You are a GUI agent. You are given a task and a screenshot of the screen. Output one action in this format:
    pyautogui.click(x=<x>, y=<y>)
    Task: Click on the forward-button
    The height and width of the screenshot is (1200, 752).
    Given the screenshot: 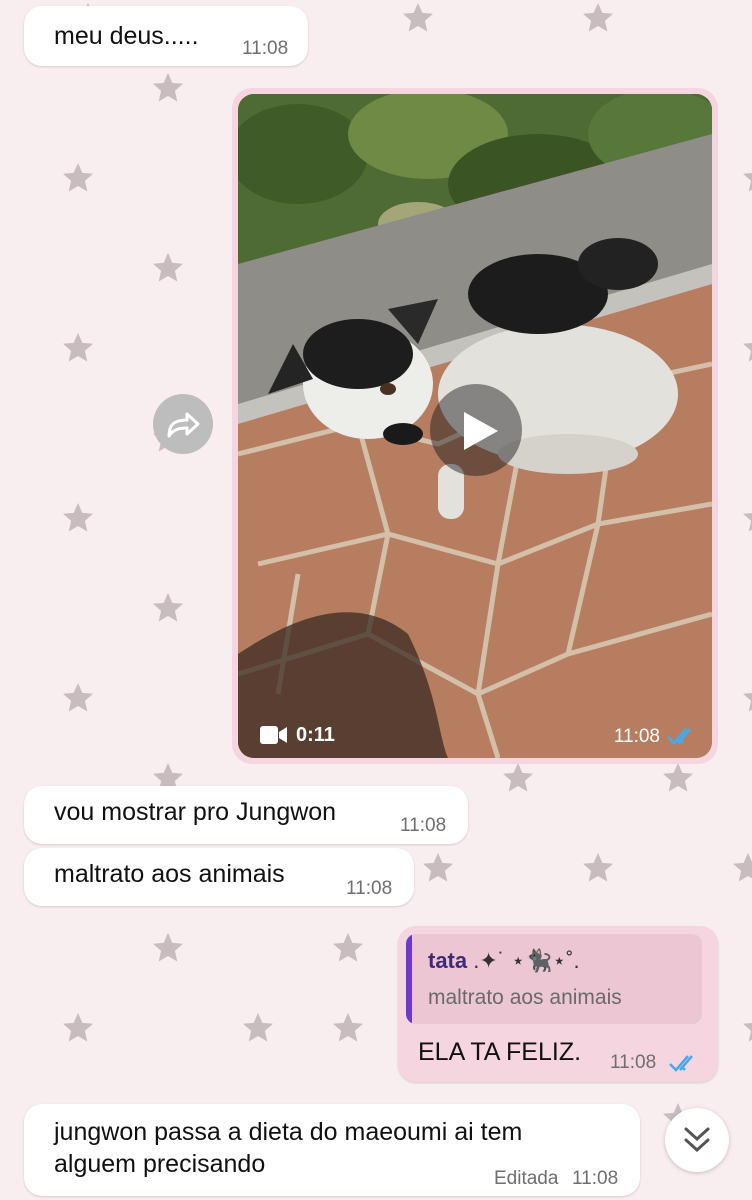 What is the action you would take?
    pyautogui.click(x=183, y=424)
    